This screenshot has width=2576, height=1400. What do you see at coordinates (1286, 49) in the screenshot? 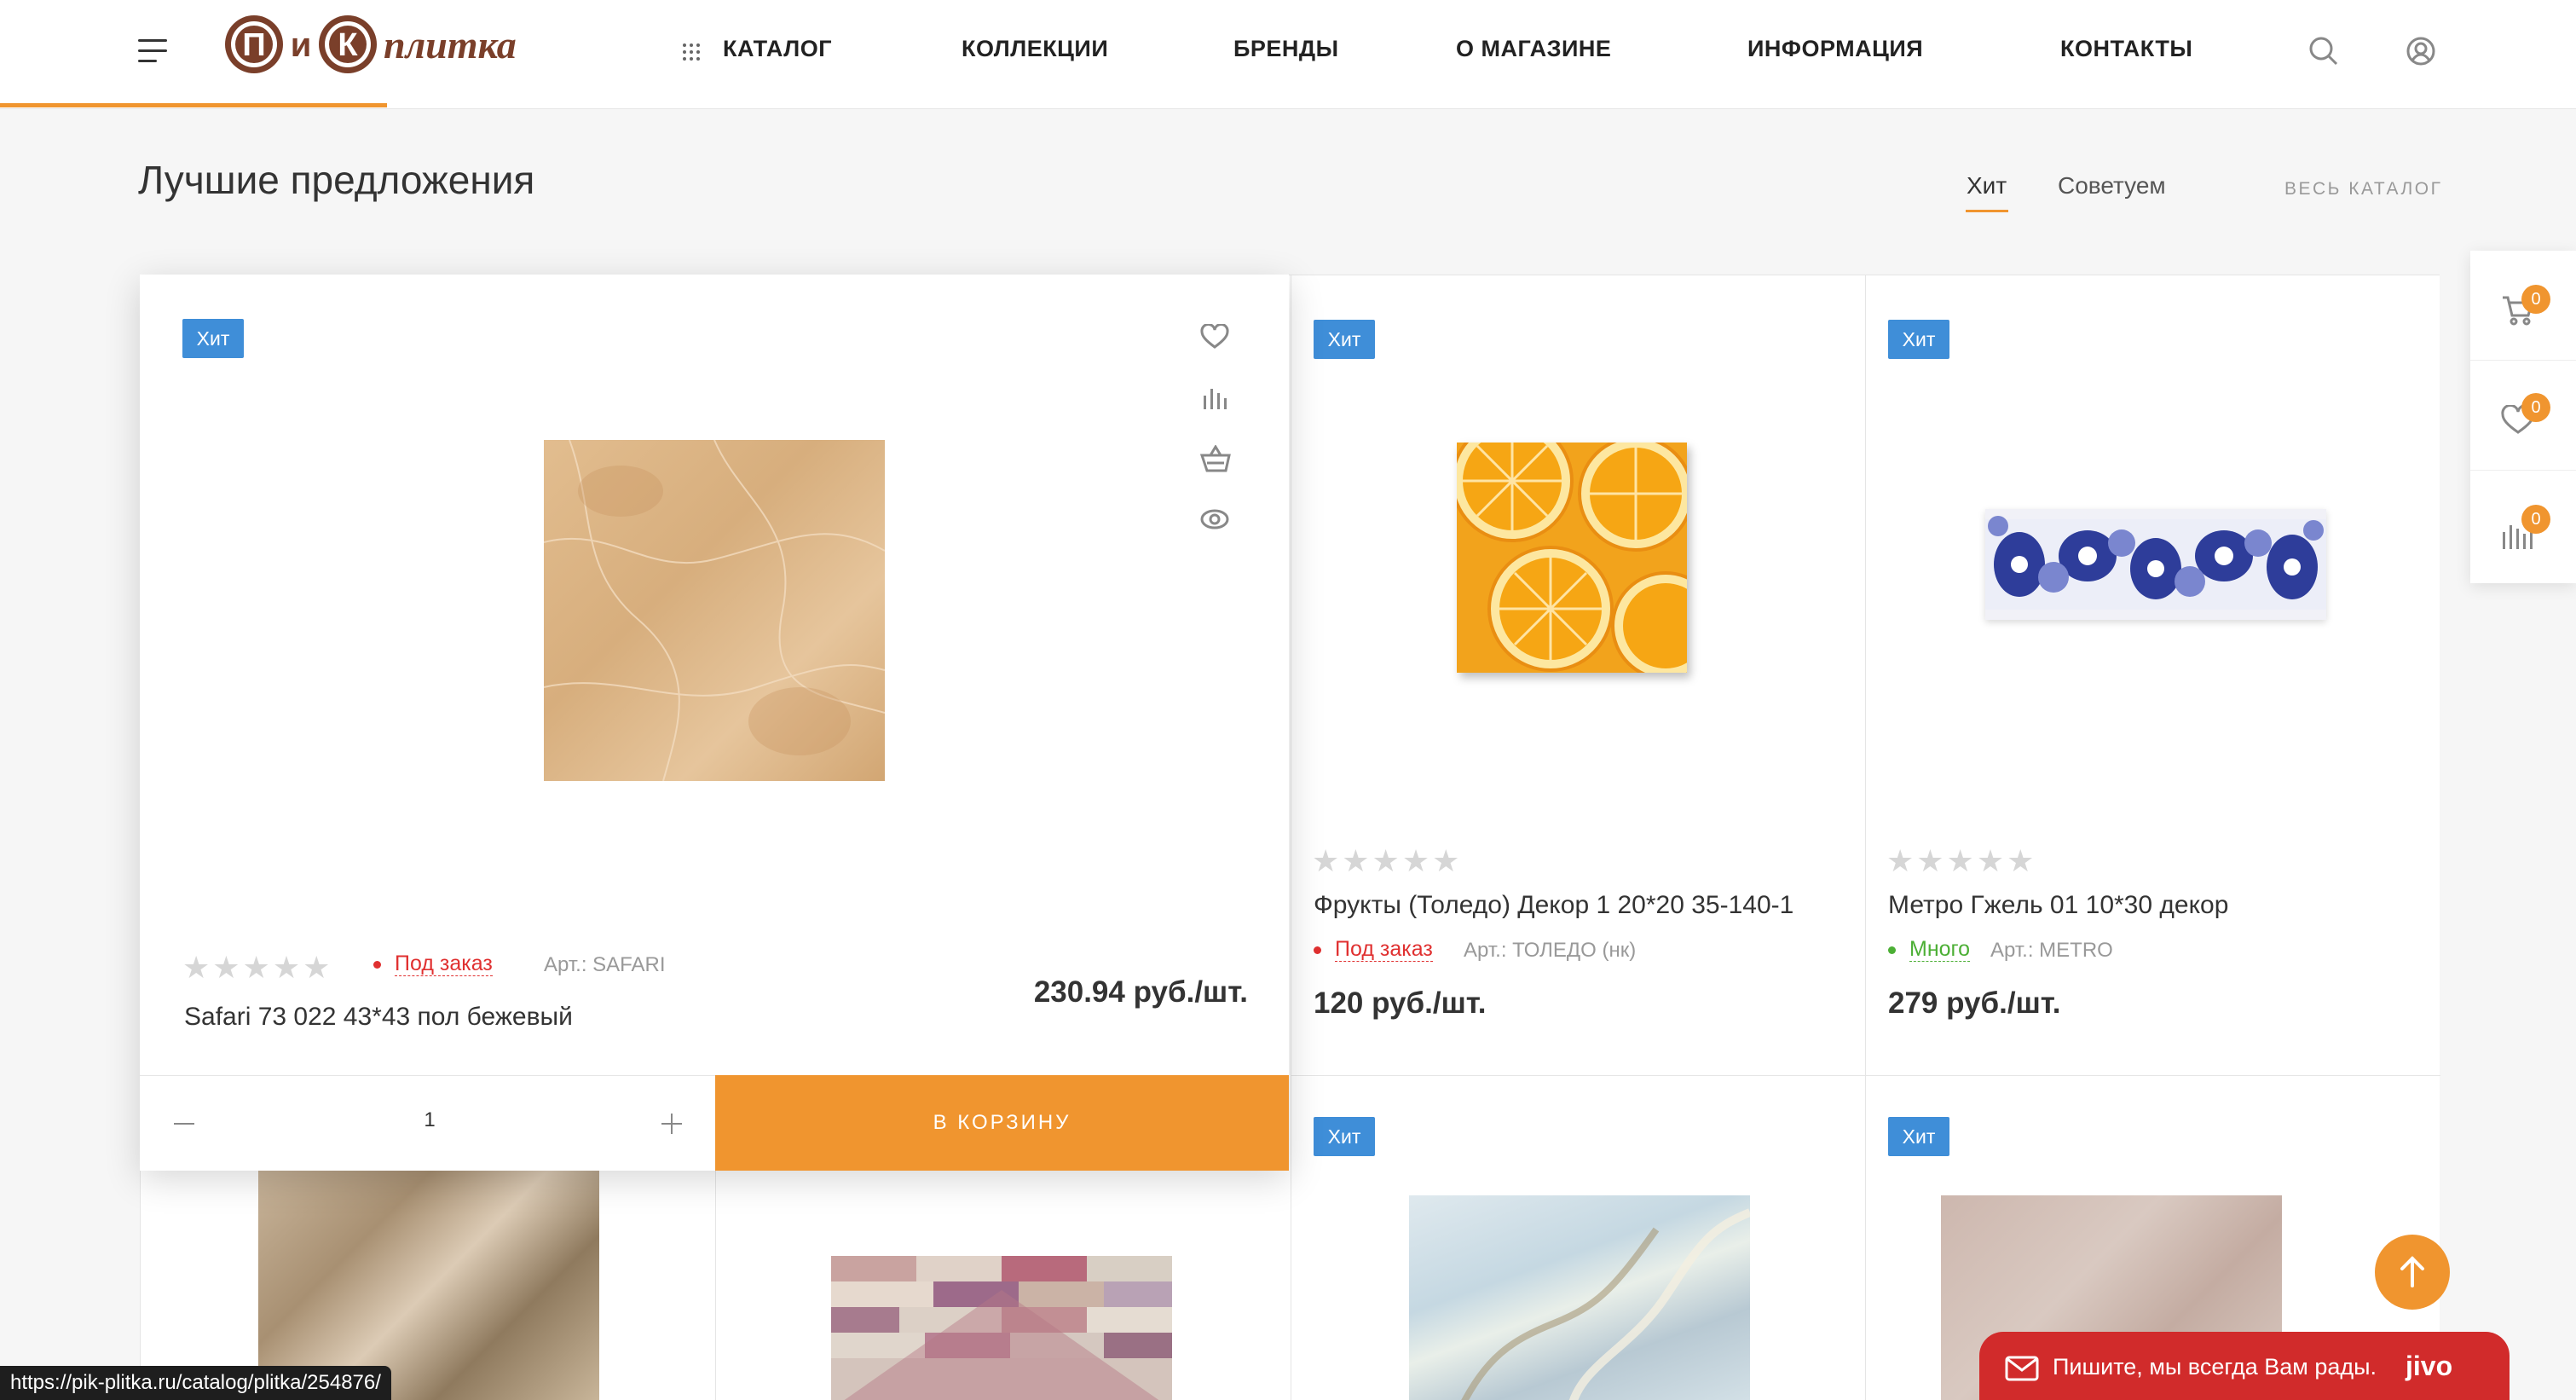
I see `nav-brands: БРЕНДЫ` at bounding box center [1286, 49].